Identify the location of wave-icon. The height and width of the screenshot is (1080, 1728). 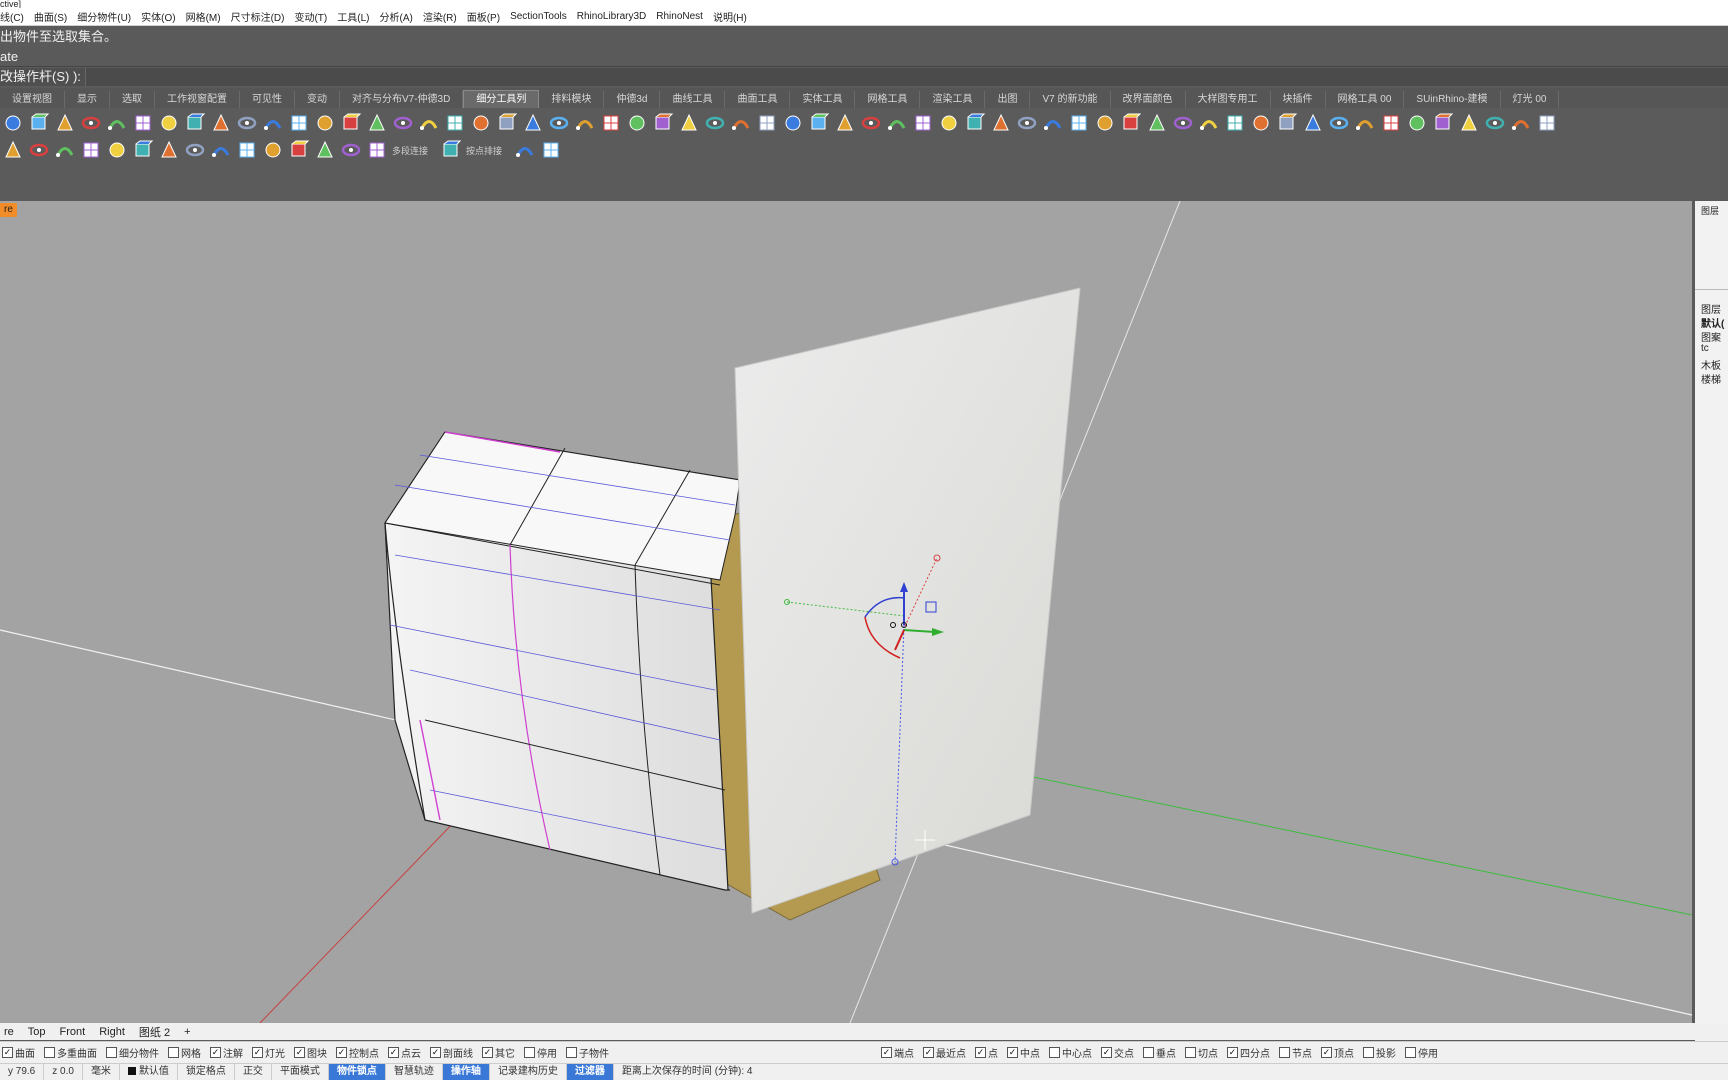
(1313, 123).